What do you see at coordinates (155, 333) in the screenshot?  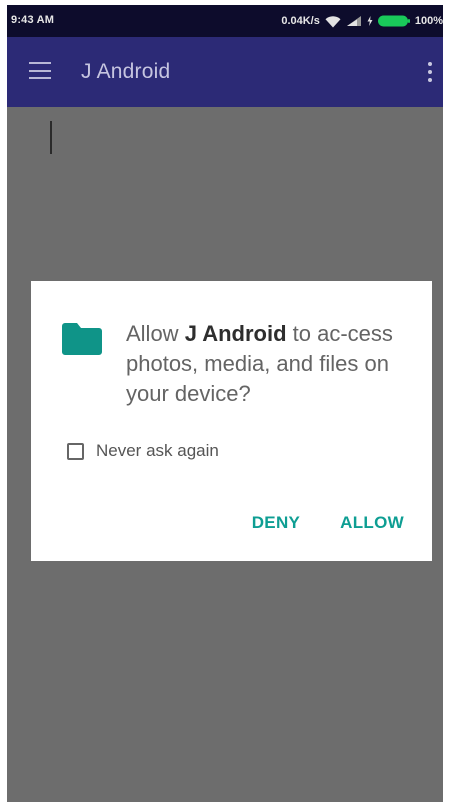 I see `message-prefix: Allow` at bounding box center [155, 333].